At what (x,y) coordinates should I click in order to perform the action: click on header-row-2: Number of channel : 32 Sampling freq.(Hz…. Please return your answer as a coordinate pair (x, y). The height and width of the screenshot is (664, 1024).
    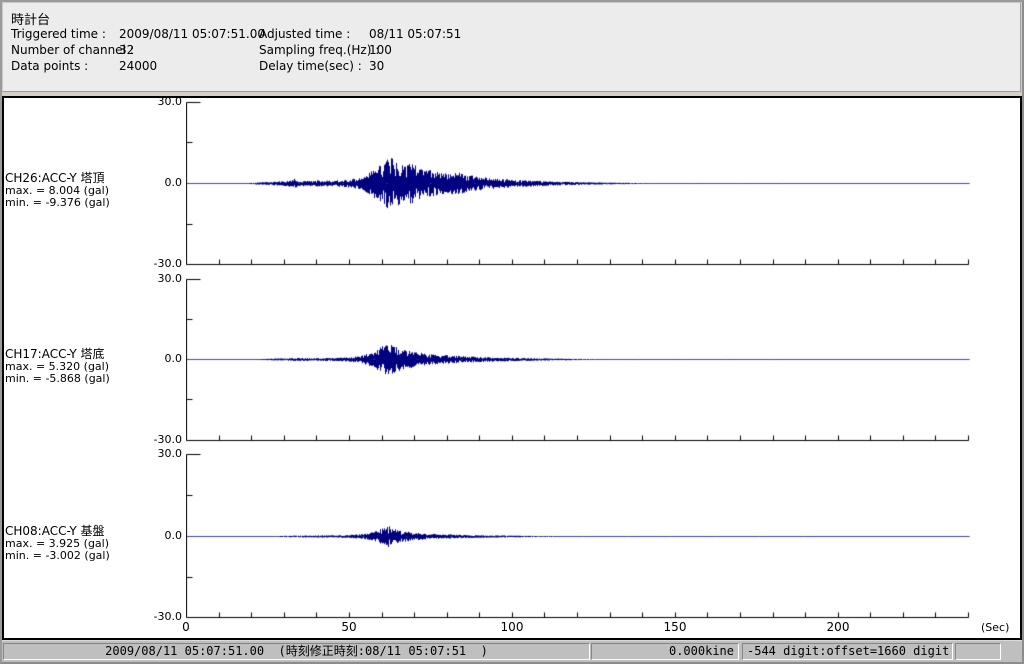
    Looking at the image, I should click on (511, 51).